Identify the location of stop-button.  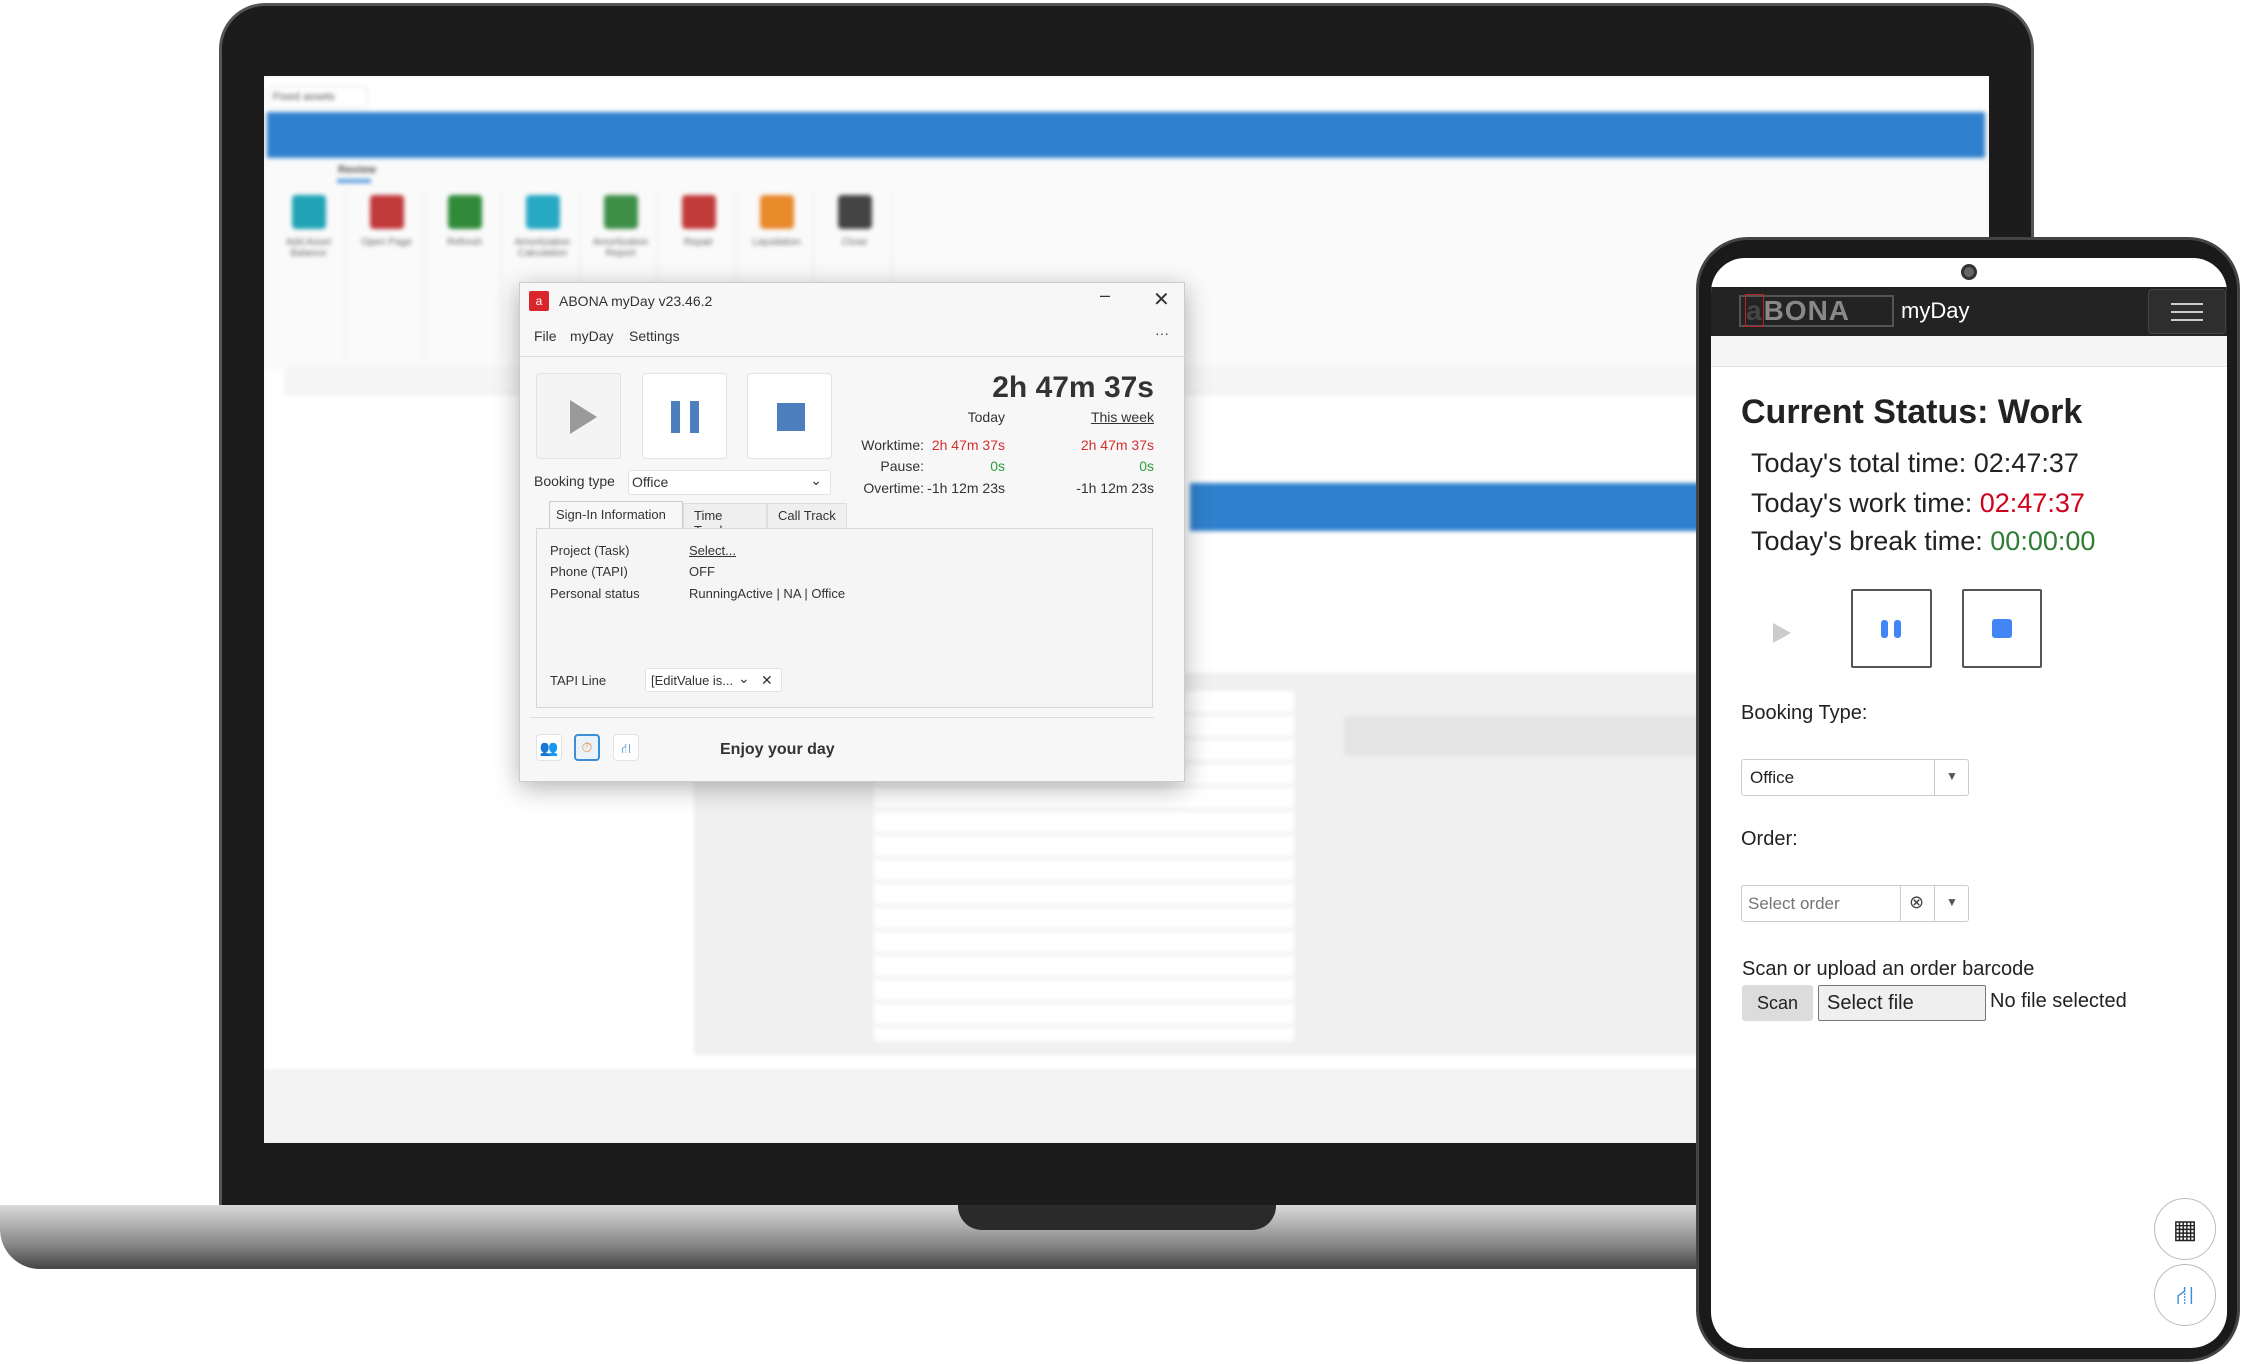
(2002, 628).